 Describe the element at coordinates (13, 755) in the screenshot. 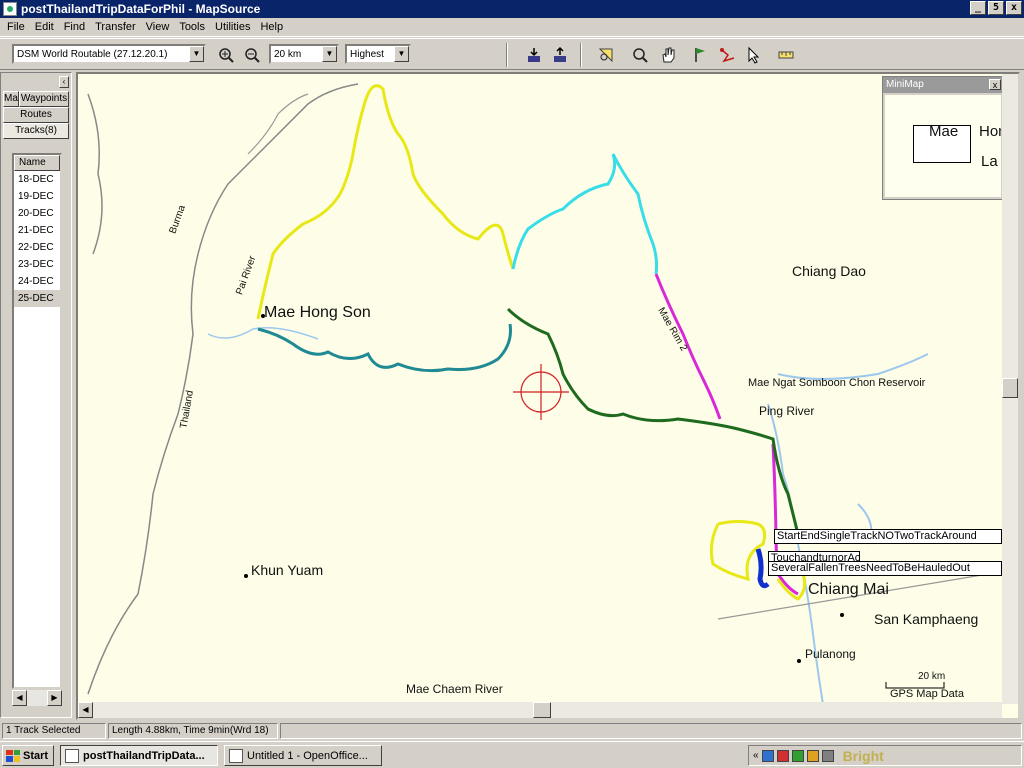

I see `windows-logo-icon` at that location.